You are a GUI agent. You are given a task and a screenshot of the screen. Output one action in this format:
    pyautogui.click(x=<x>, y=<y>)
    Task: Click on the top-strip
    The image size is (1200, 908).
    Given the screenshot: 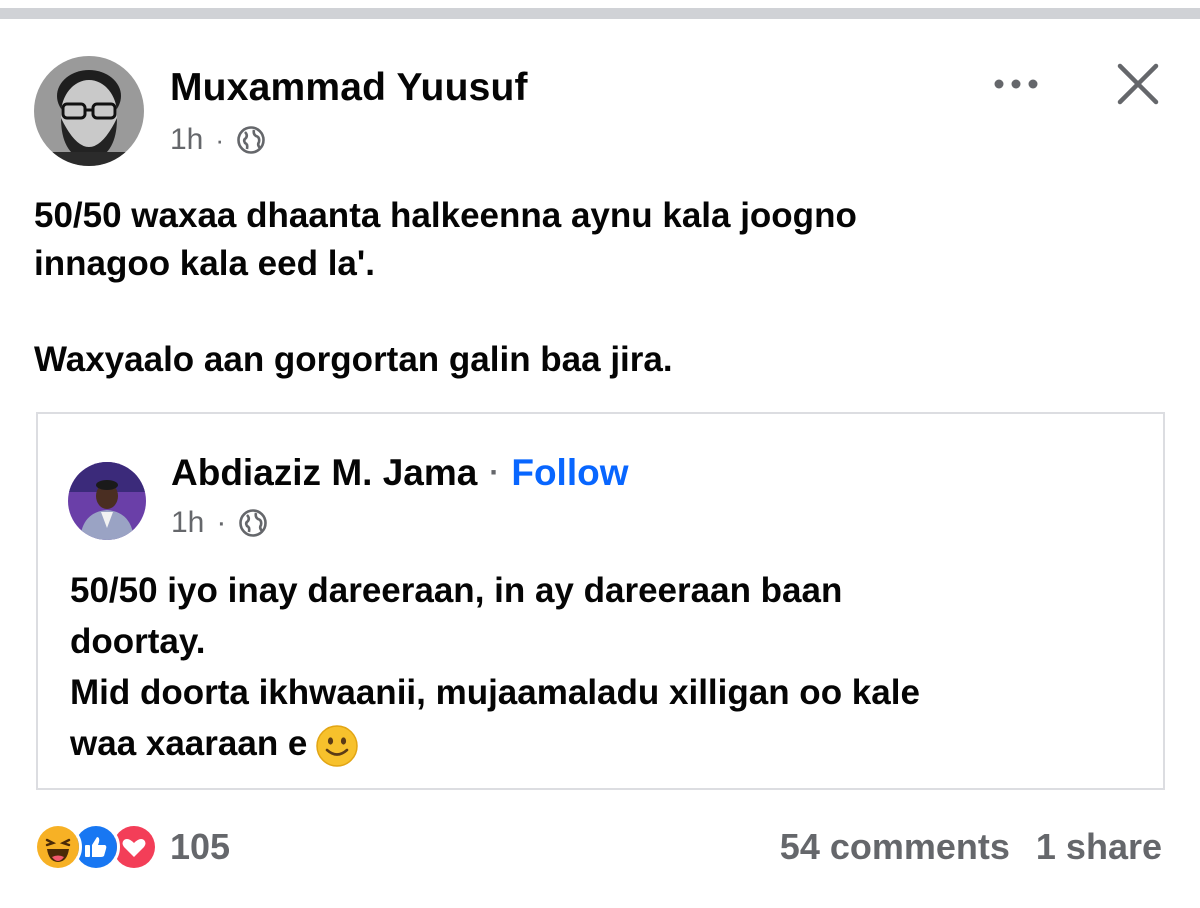 What is the action you would take?
    pyautogui.click(x=600, y=11)
    